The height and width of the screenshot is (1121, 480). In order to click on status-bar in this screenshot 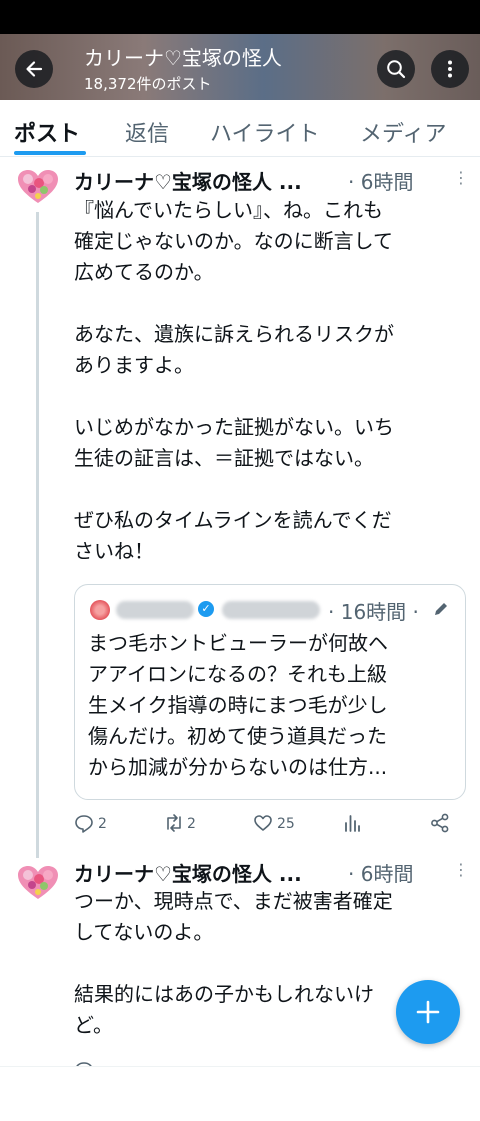, I will do `click(240, 17)`.